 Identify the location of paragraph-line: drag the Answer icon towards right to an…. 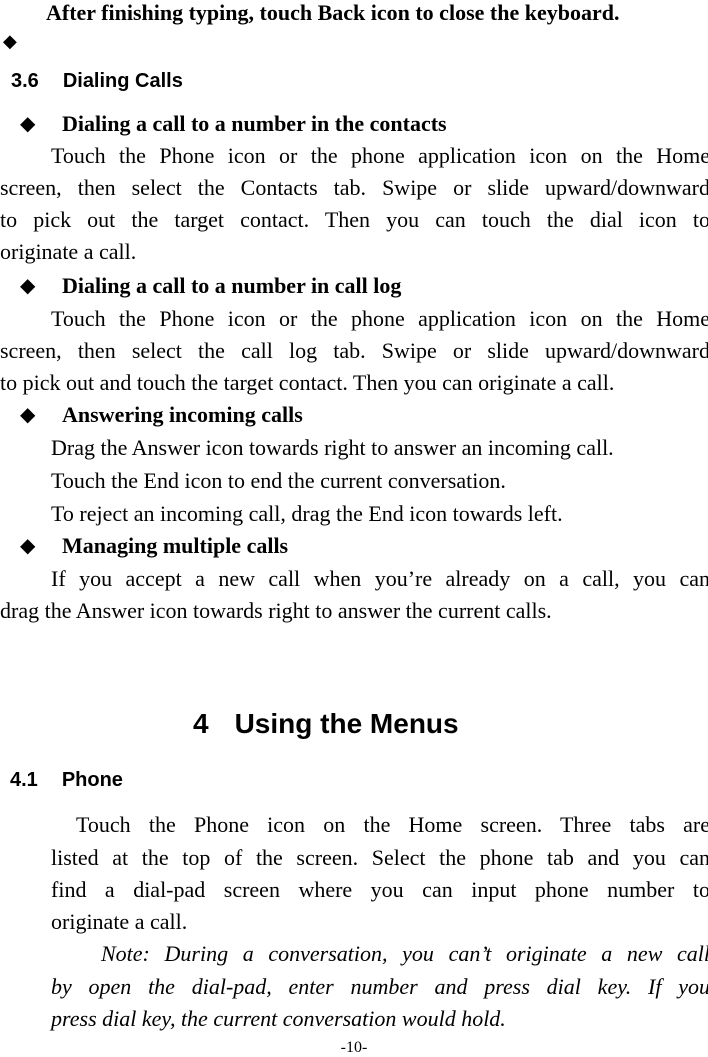
(276, 610).